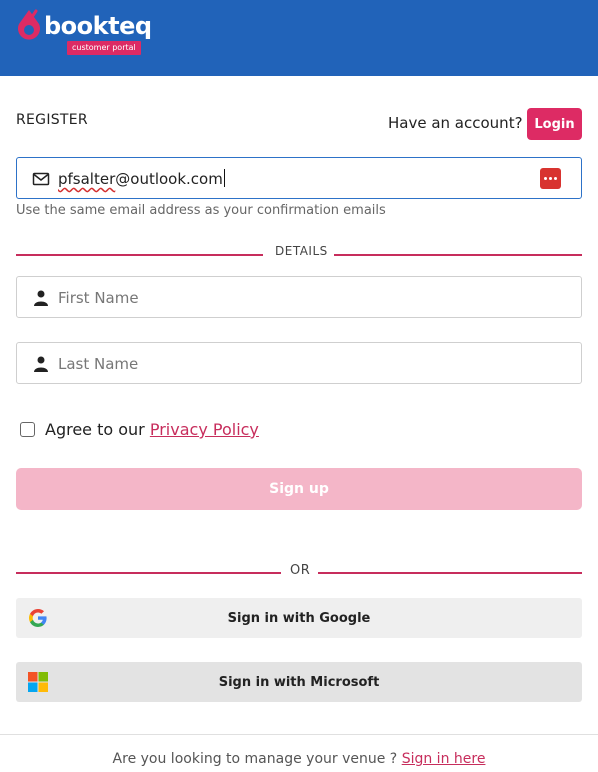 The height and width of the screenshot is (772, 598). Describe the element at coordinates (301, 251) in the screenshot. I see `details-divider-label: DETAILS` at that location.